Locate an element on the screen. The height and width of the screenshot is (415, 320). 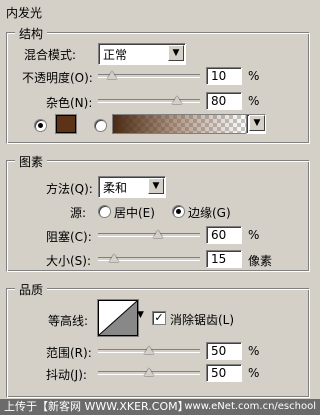
blend-mode-value: 正常 is located at coordinates (115, 55).